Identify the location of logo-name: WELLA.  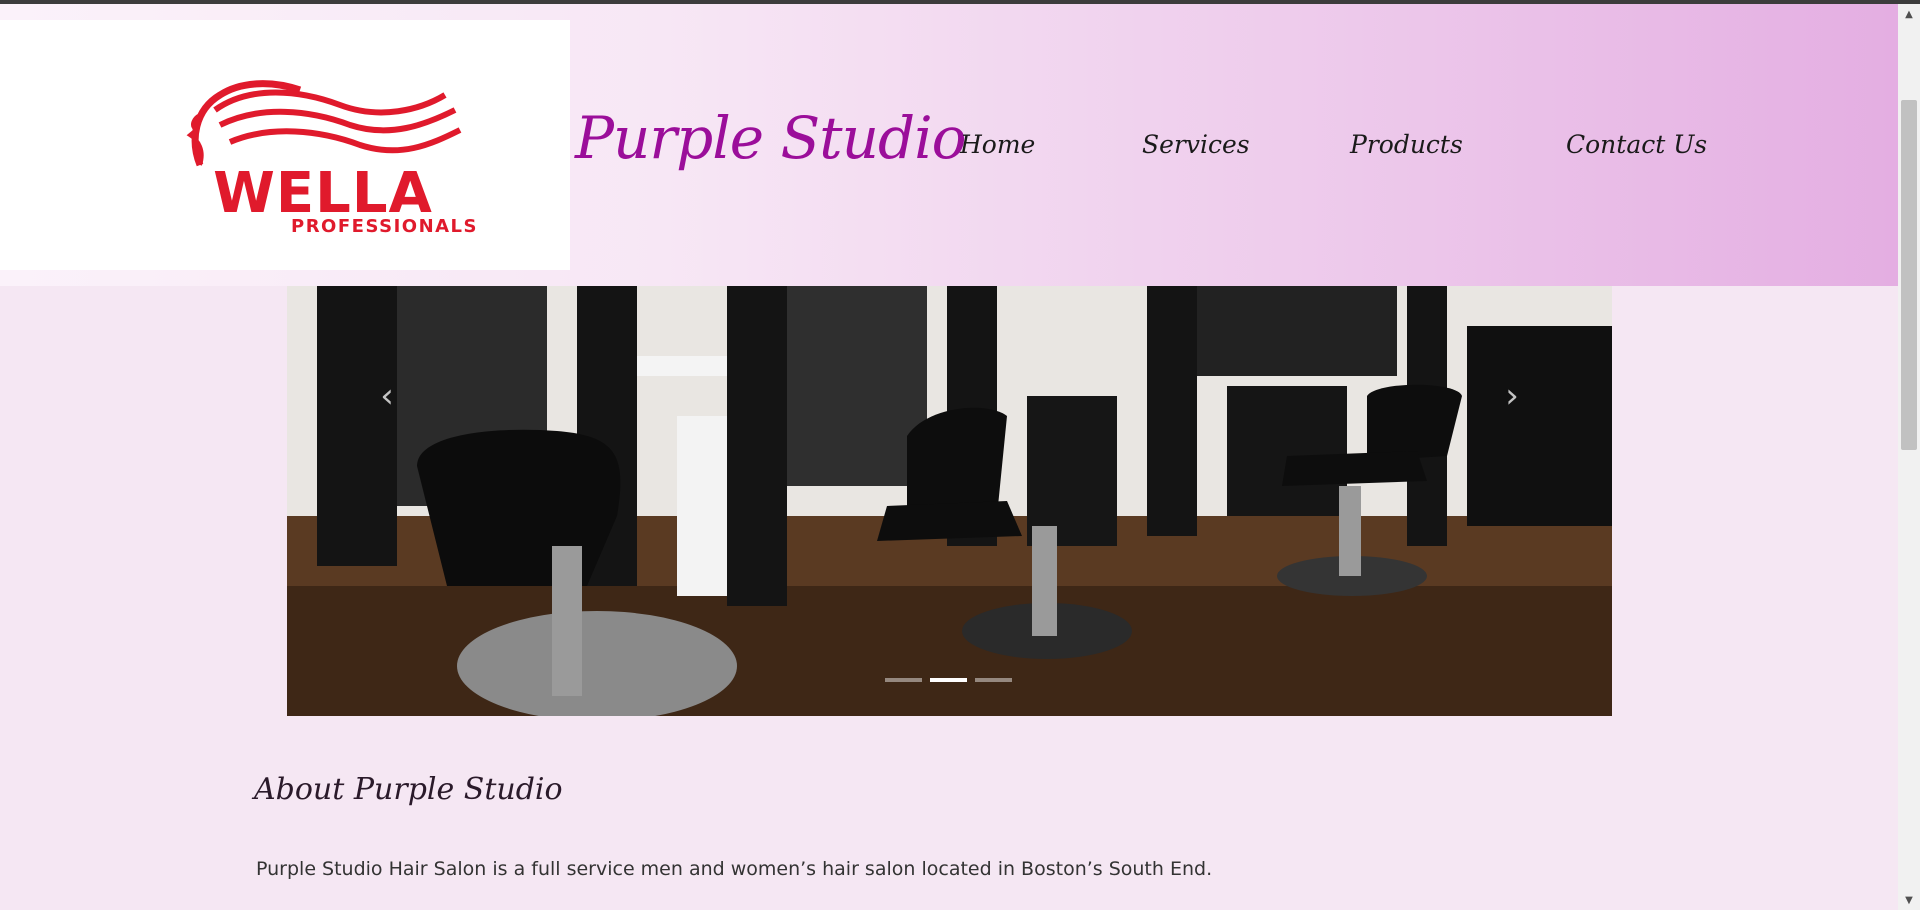
(323, 193).